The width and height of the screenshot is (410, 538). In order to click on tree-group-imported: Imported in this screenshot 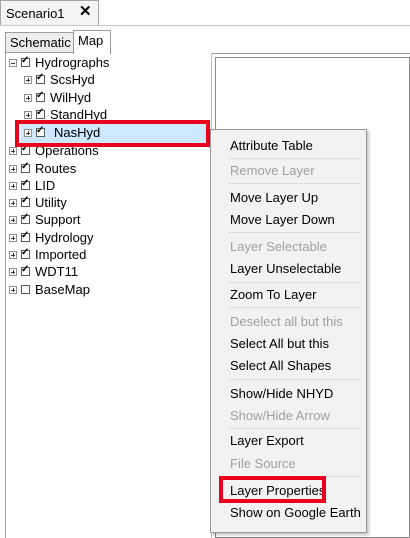, I will do `click(48, 254)`.